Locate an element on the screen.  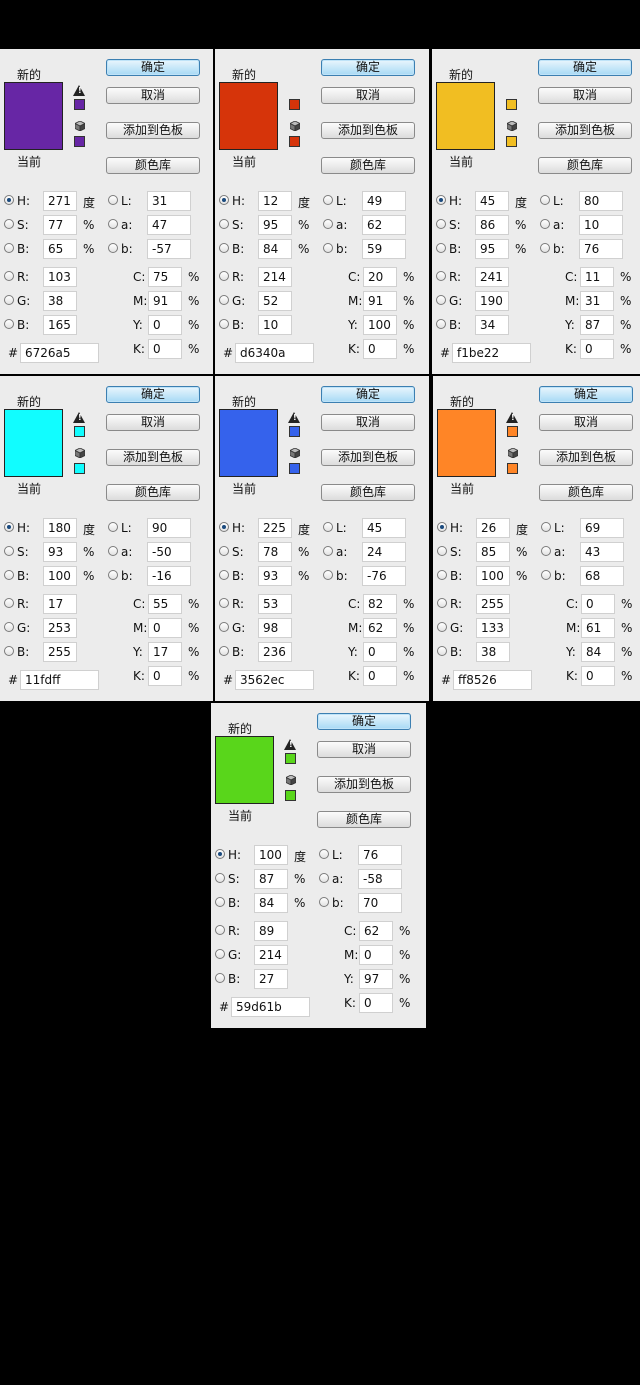
yellow-field: 100 is located at coordinates (380, 325).